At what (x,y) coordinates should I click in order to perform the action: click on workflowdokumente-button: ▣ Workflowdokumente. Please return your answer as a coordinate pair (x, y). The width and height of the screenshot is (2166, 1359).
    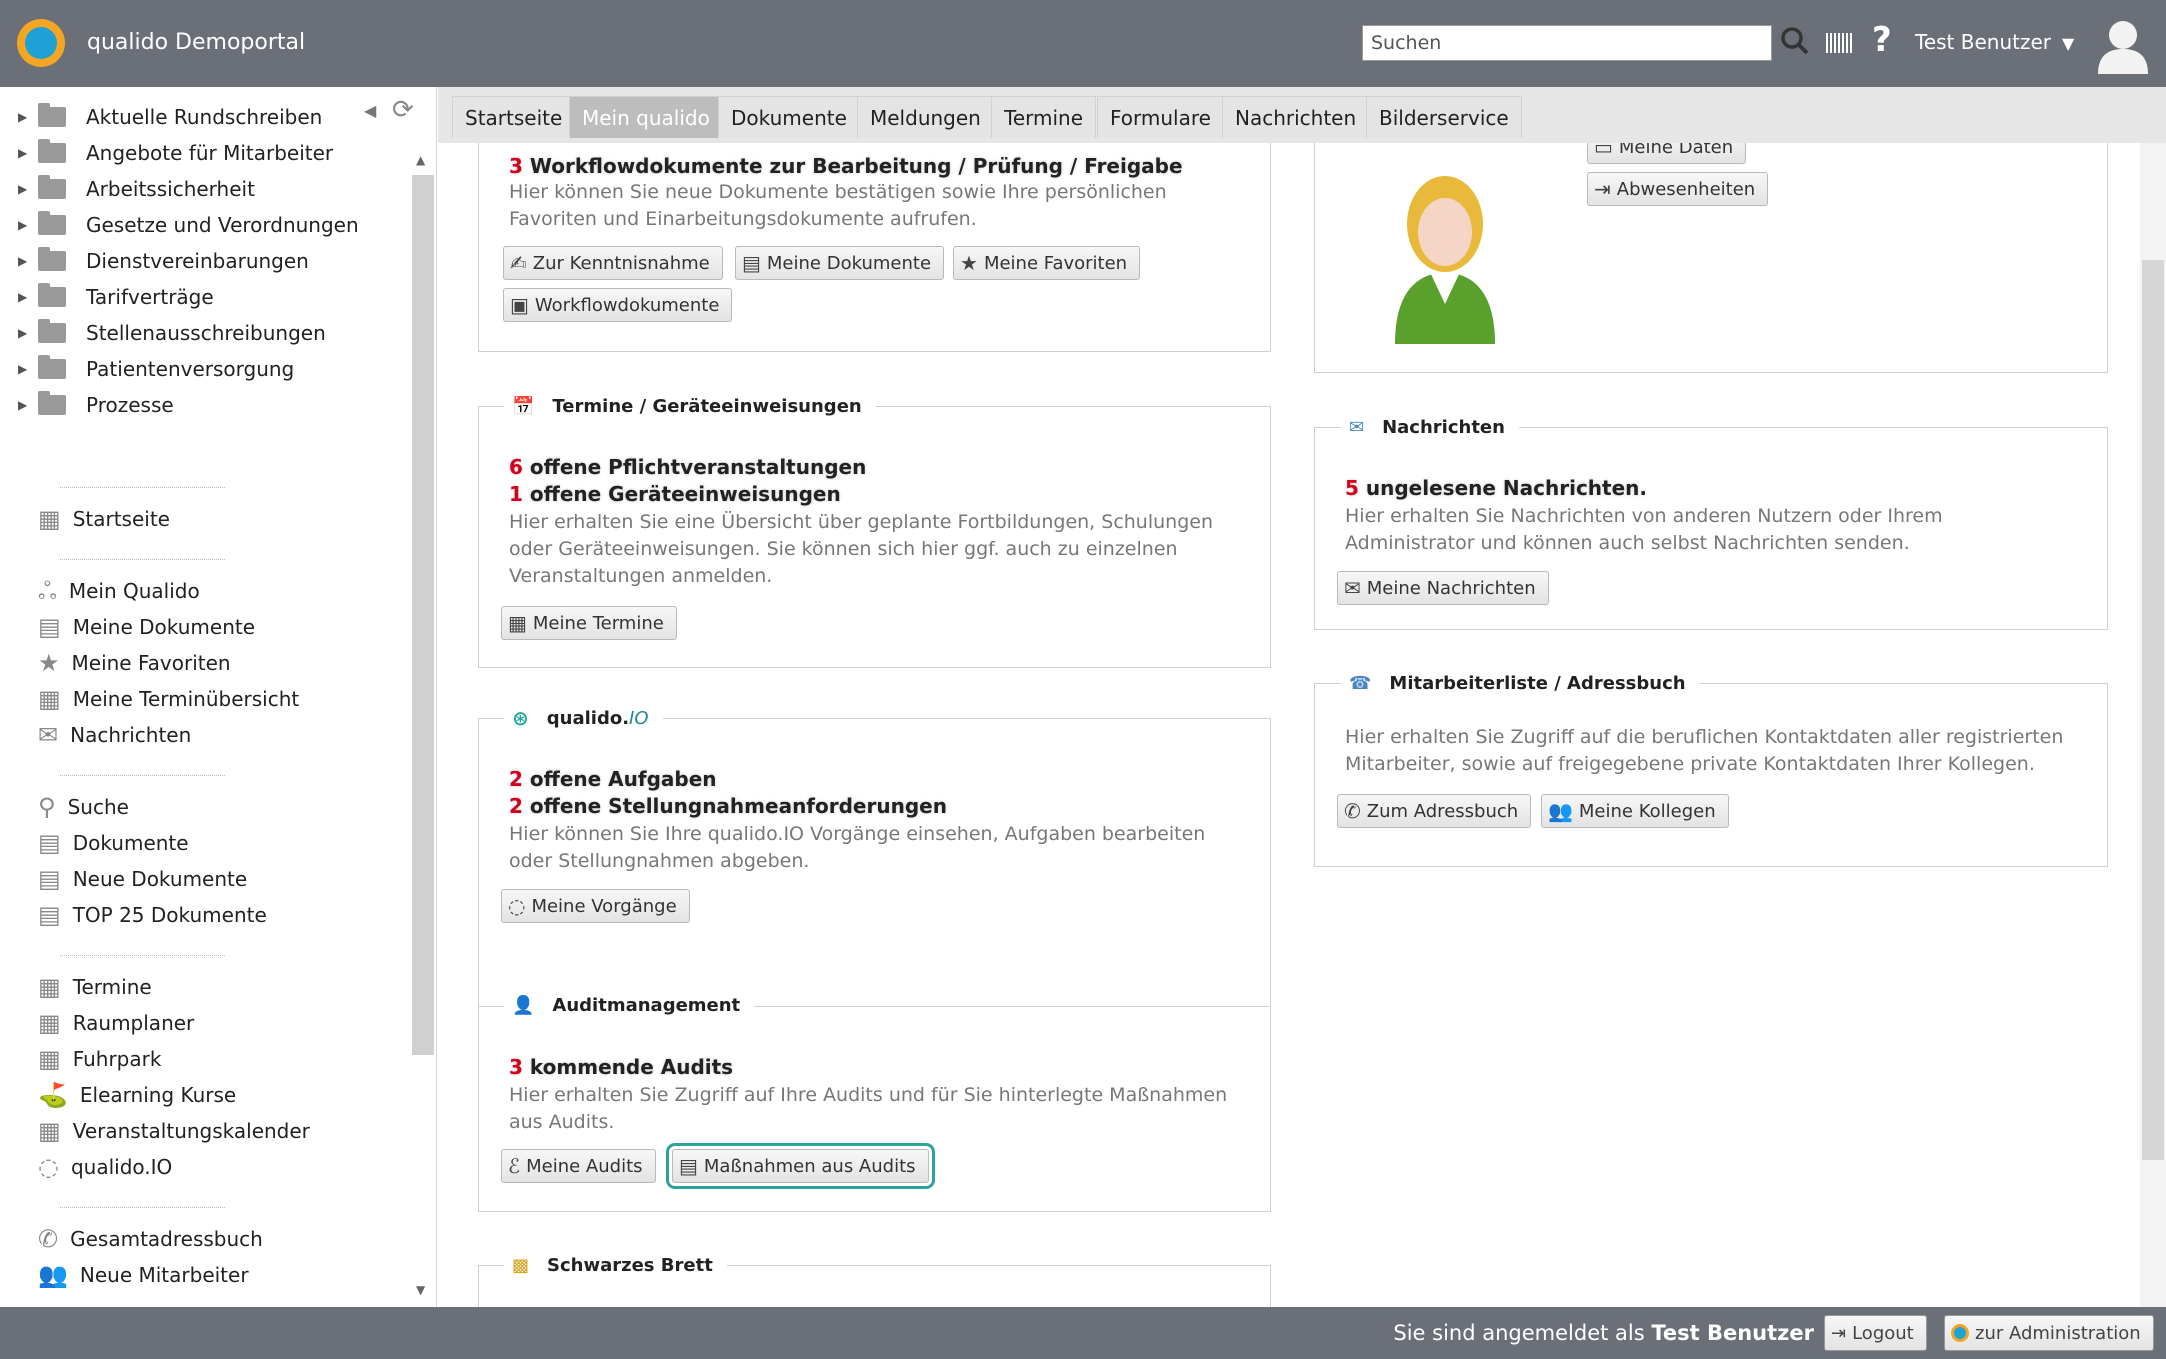
    Looking at the image, I should click on (618, 305).